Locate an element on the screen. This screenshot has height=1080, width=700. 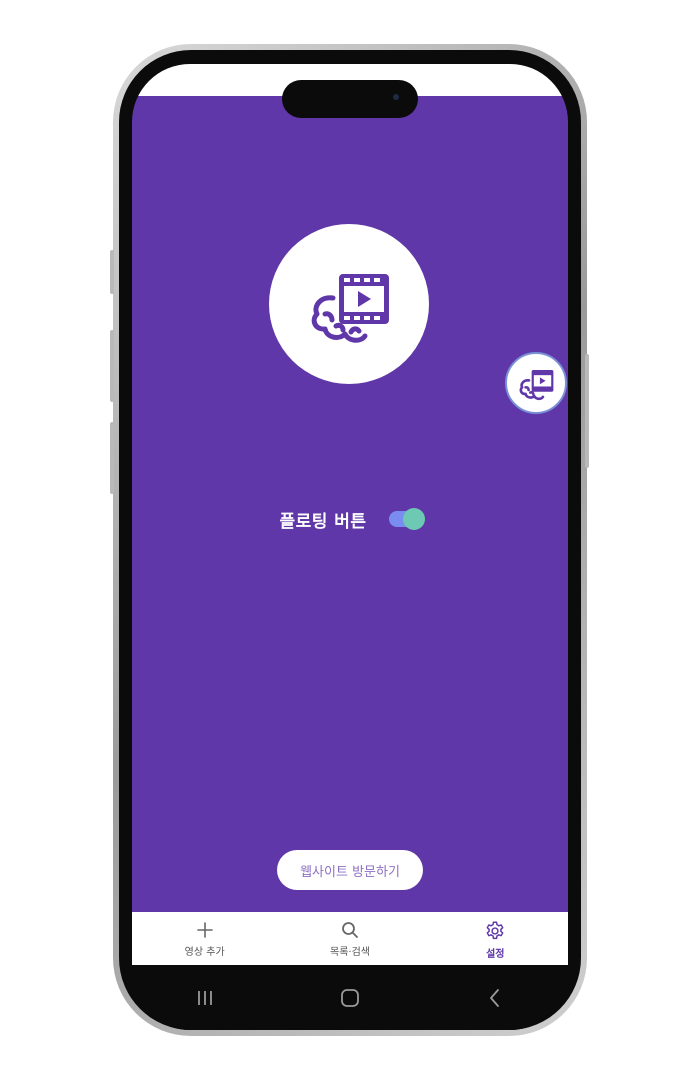
visit-website-button: 웹사이트 방문하기 is located at coordinates (350, 870).